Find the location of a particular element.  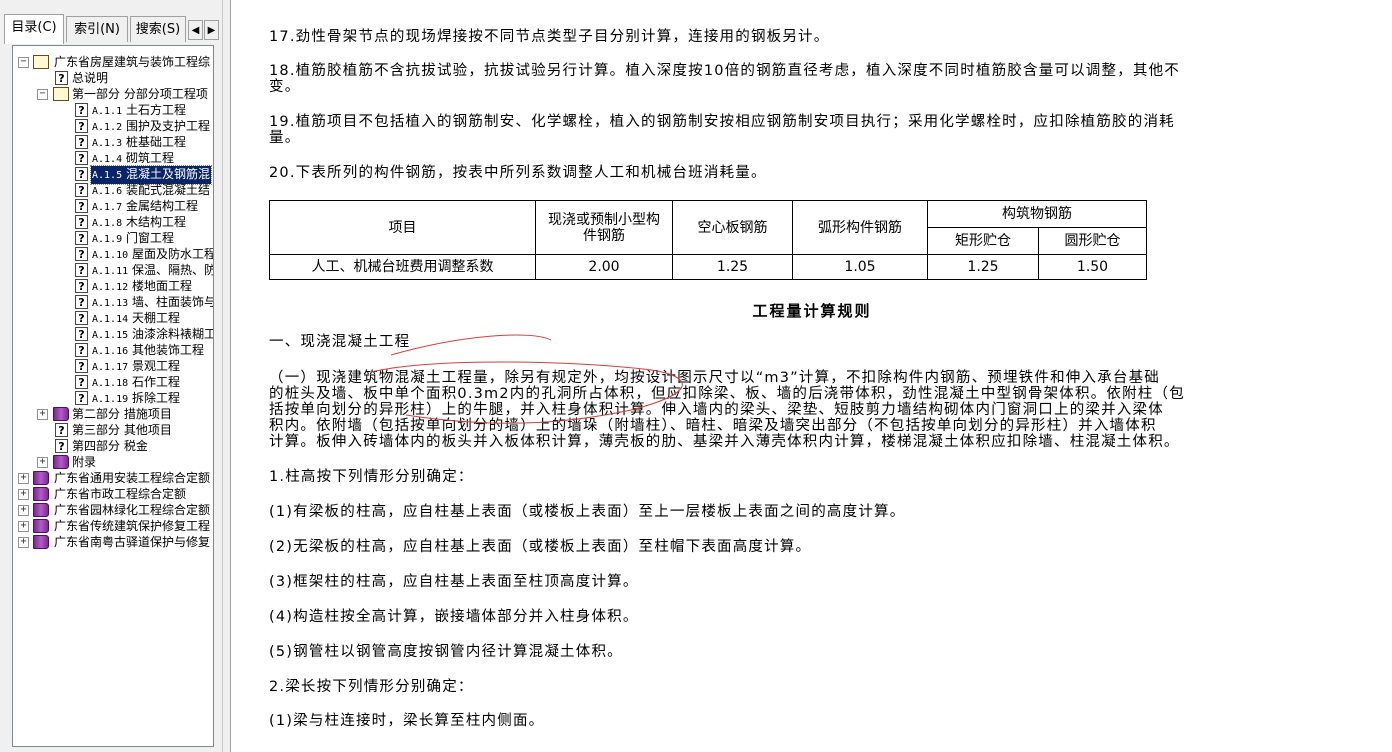

tree-item-a-1-8: ? A.1.8 木结构工程 is located at coordinates (113, 222).